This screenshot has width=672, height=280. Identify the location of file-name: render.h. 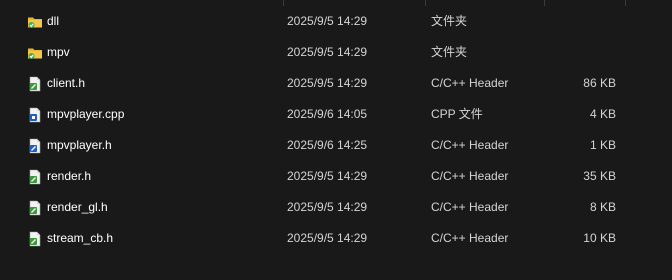
(69, 176).